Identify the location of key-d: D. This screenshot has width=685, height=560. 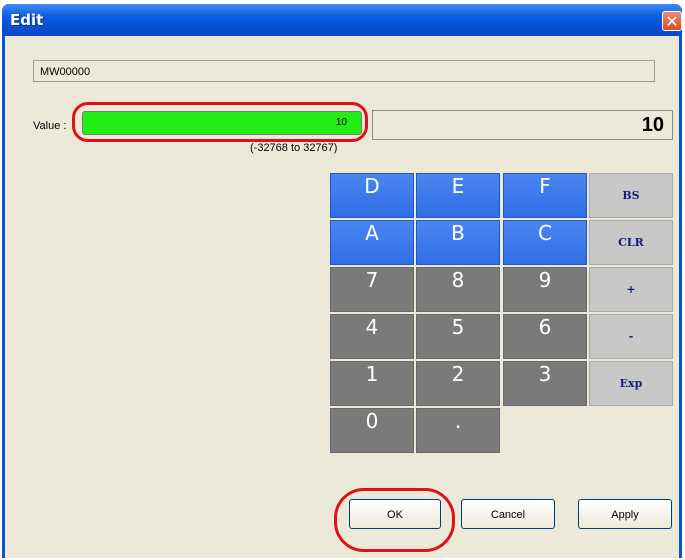
(372, 195).